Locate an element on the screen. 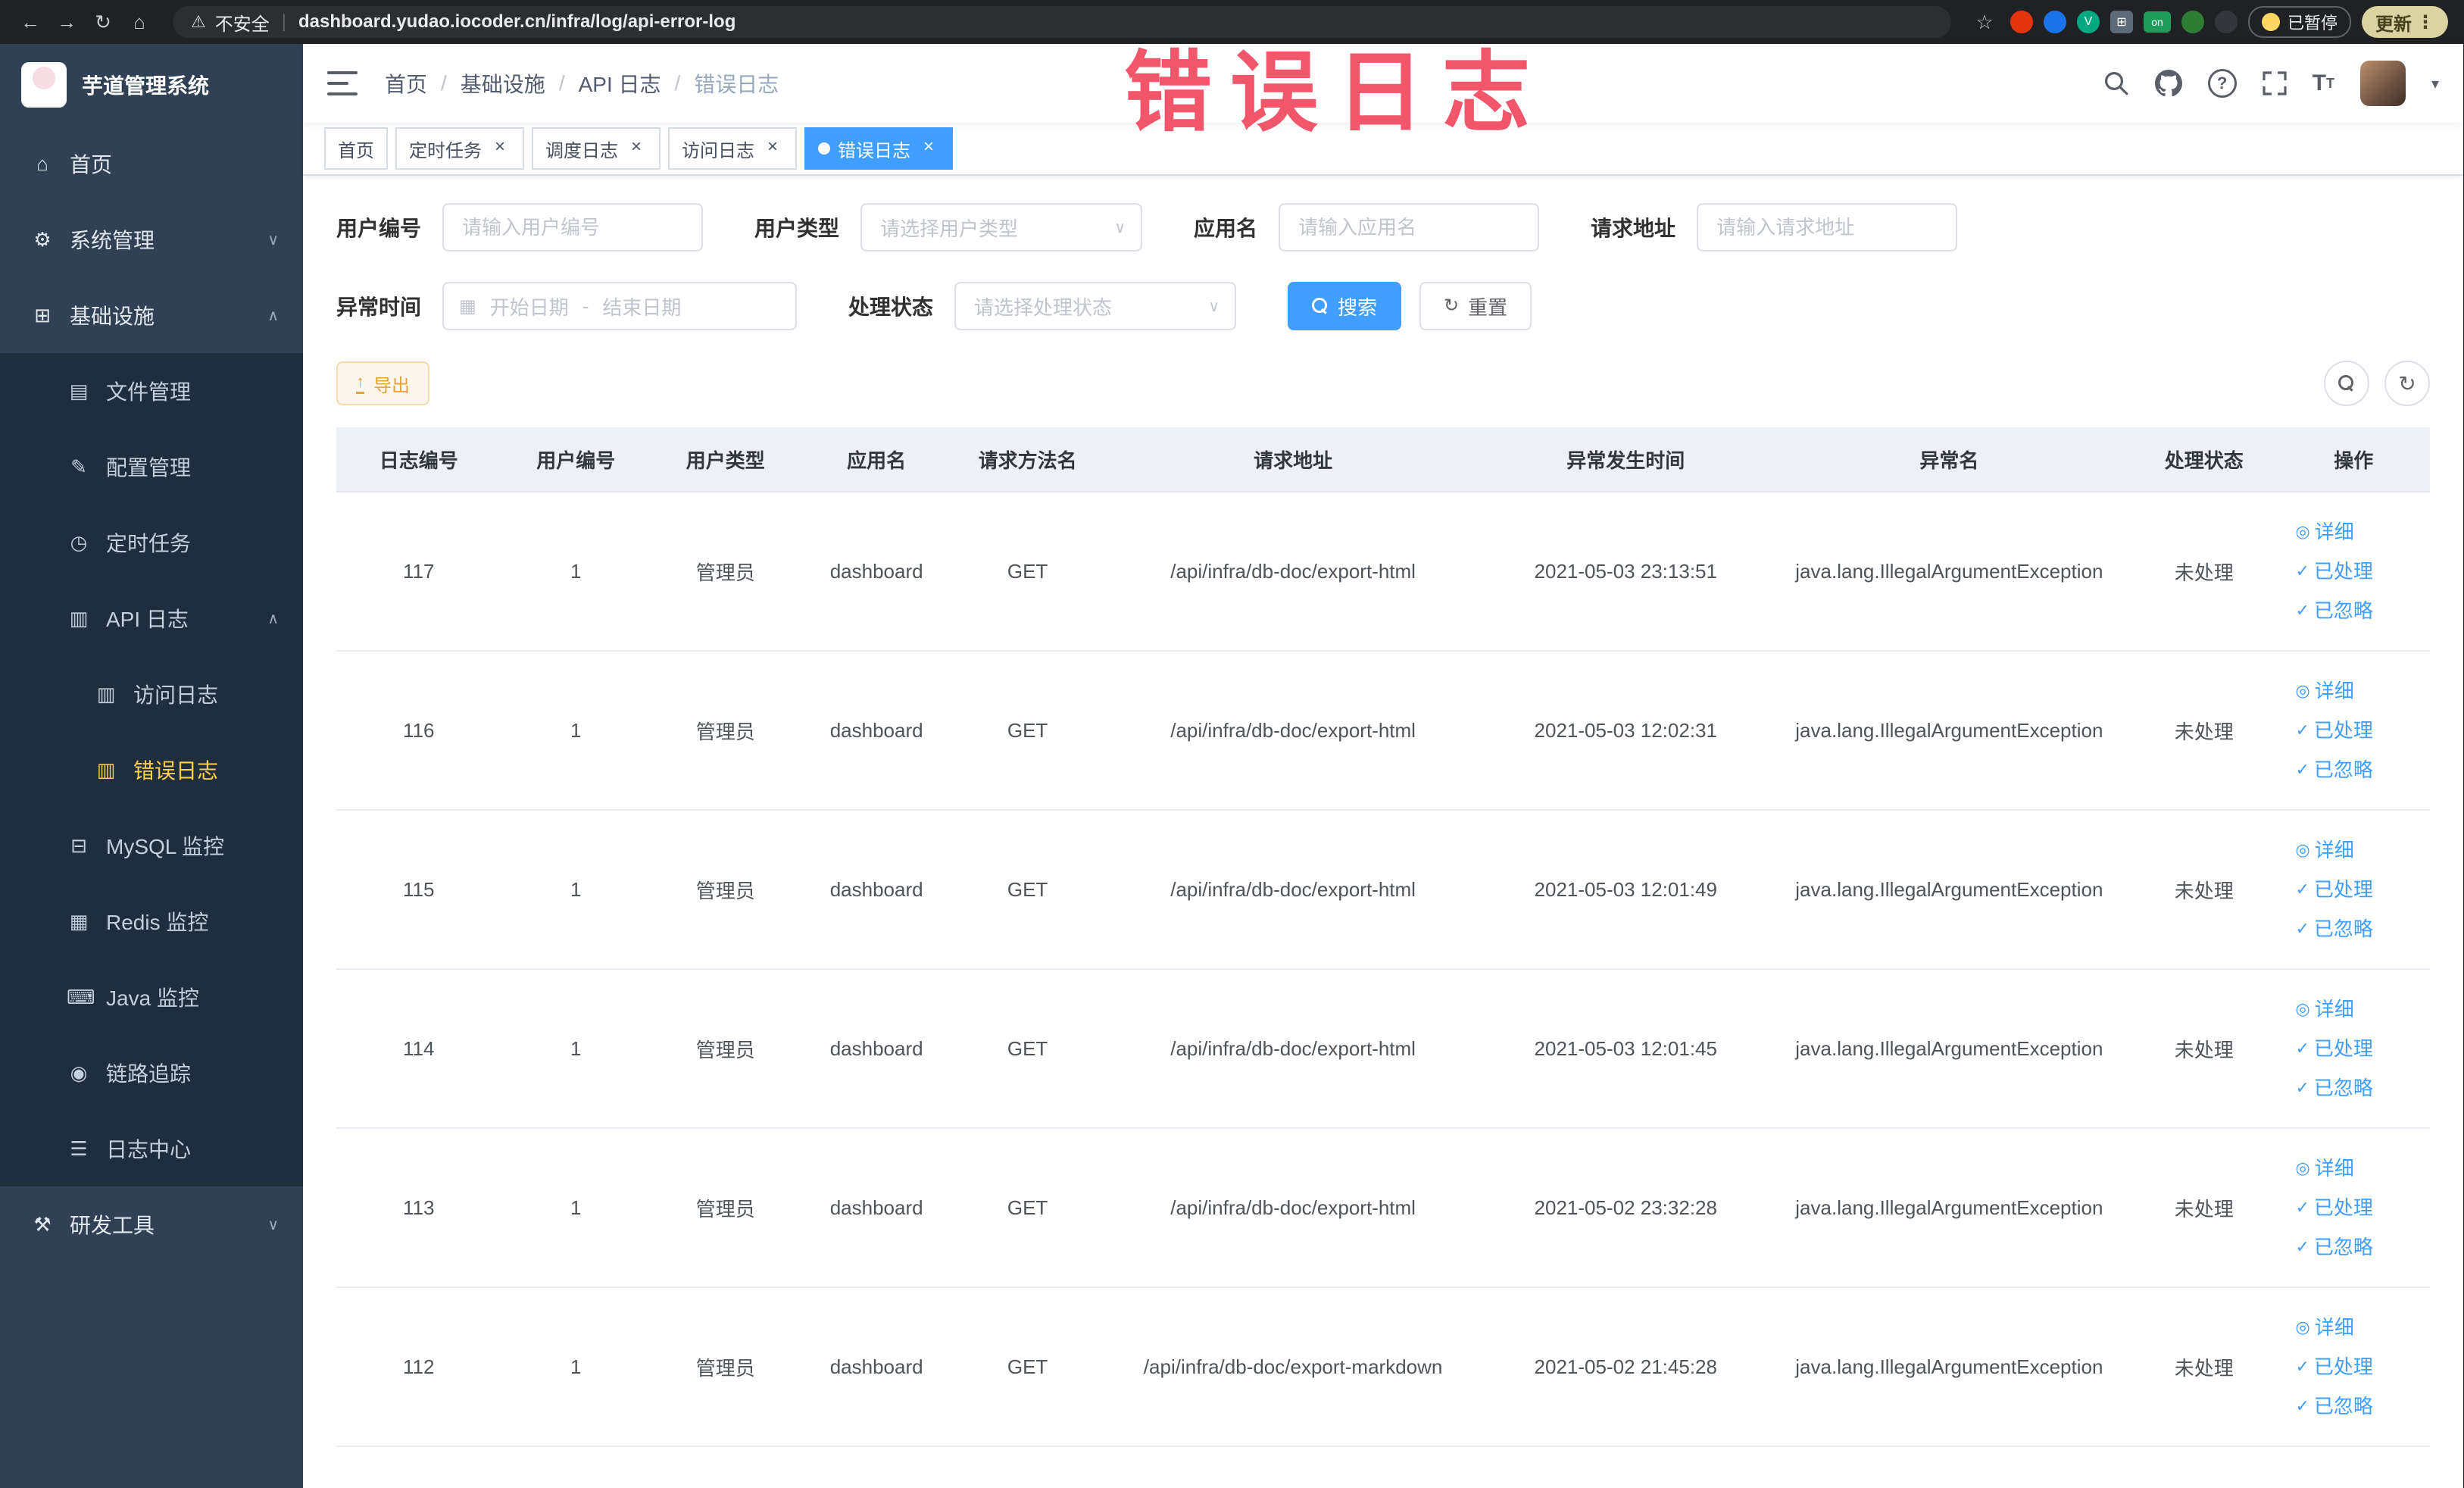  browser-back-icon: ← is located at coordinates (30, 22).